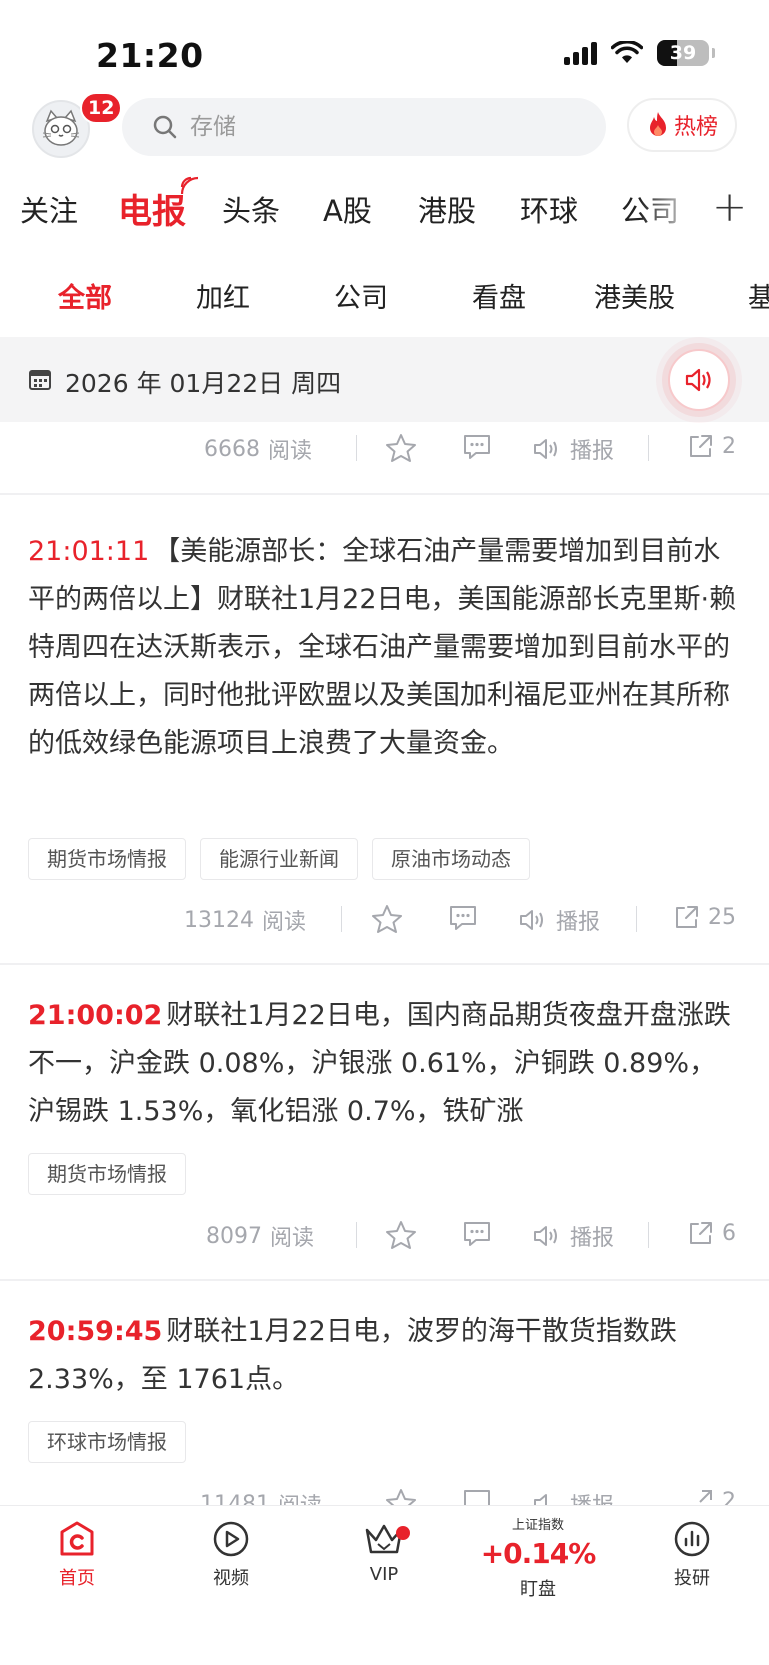 The image size is (769, 1665). Describe the element at coordinates (95, 1015) in the screenshot. I see `news-time: 21:00:02` at that location.